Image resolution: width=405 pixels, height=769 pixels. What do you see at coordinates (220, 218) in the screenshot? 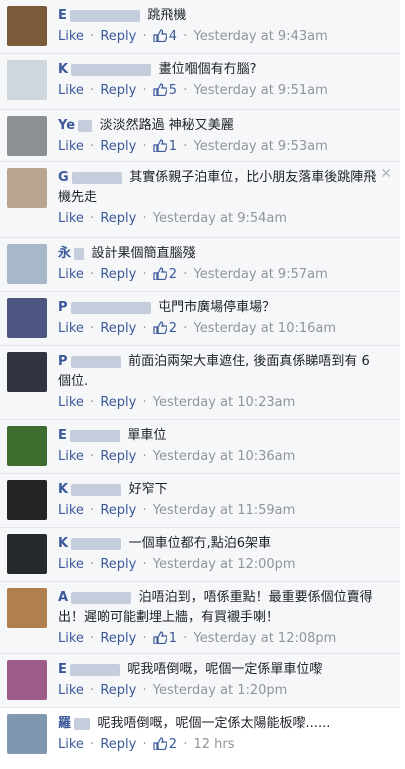
I see `timestamp: Yesterday at 9:54am` at bounding box center [220, 218].